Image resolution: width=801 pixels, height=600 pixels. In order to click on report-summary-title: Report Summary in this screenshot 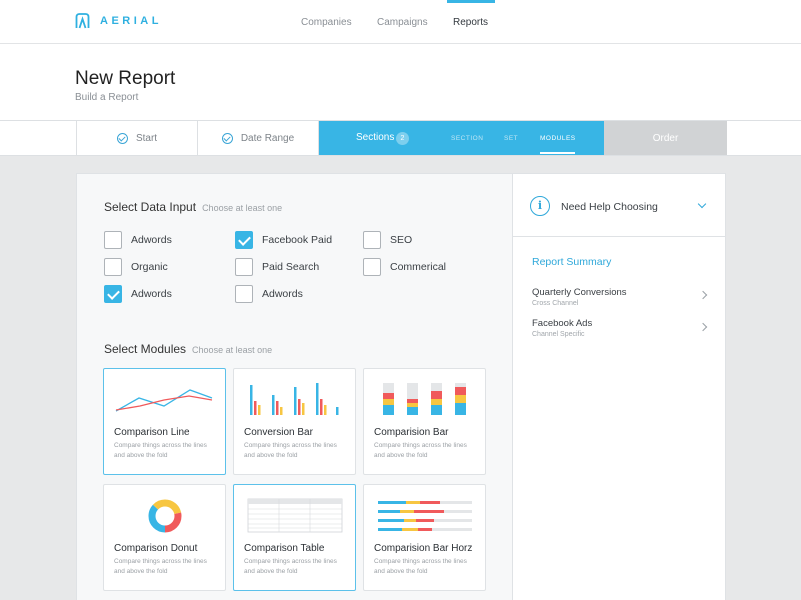, I will do `click(572, 262)`.